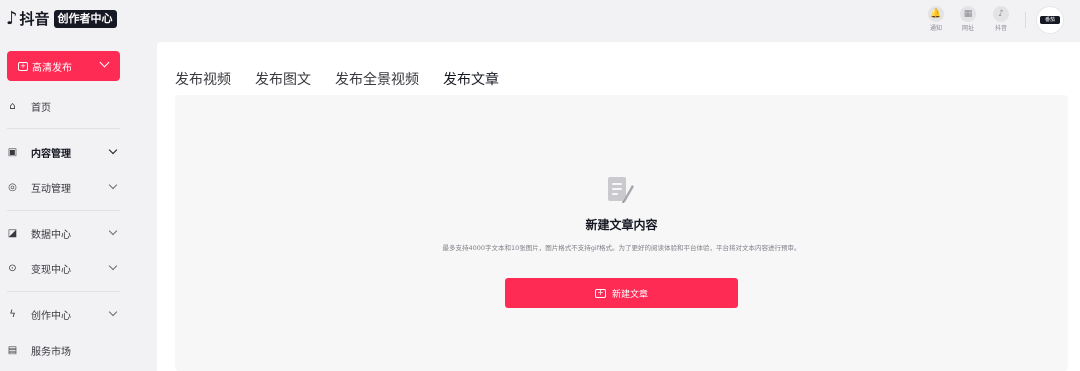  I want to click on coin-icon: ⊙, so click(12, 268).